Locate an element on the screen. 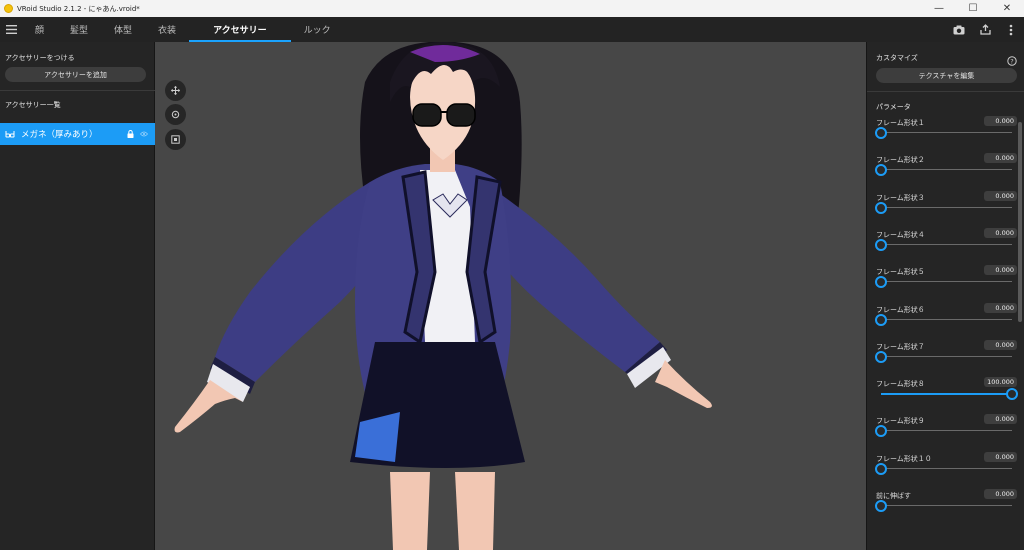  accessory-list-item: メガネ（厚みあり） is located at coordinates (77, 134).